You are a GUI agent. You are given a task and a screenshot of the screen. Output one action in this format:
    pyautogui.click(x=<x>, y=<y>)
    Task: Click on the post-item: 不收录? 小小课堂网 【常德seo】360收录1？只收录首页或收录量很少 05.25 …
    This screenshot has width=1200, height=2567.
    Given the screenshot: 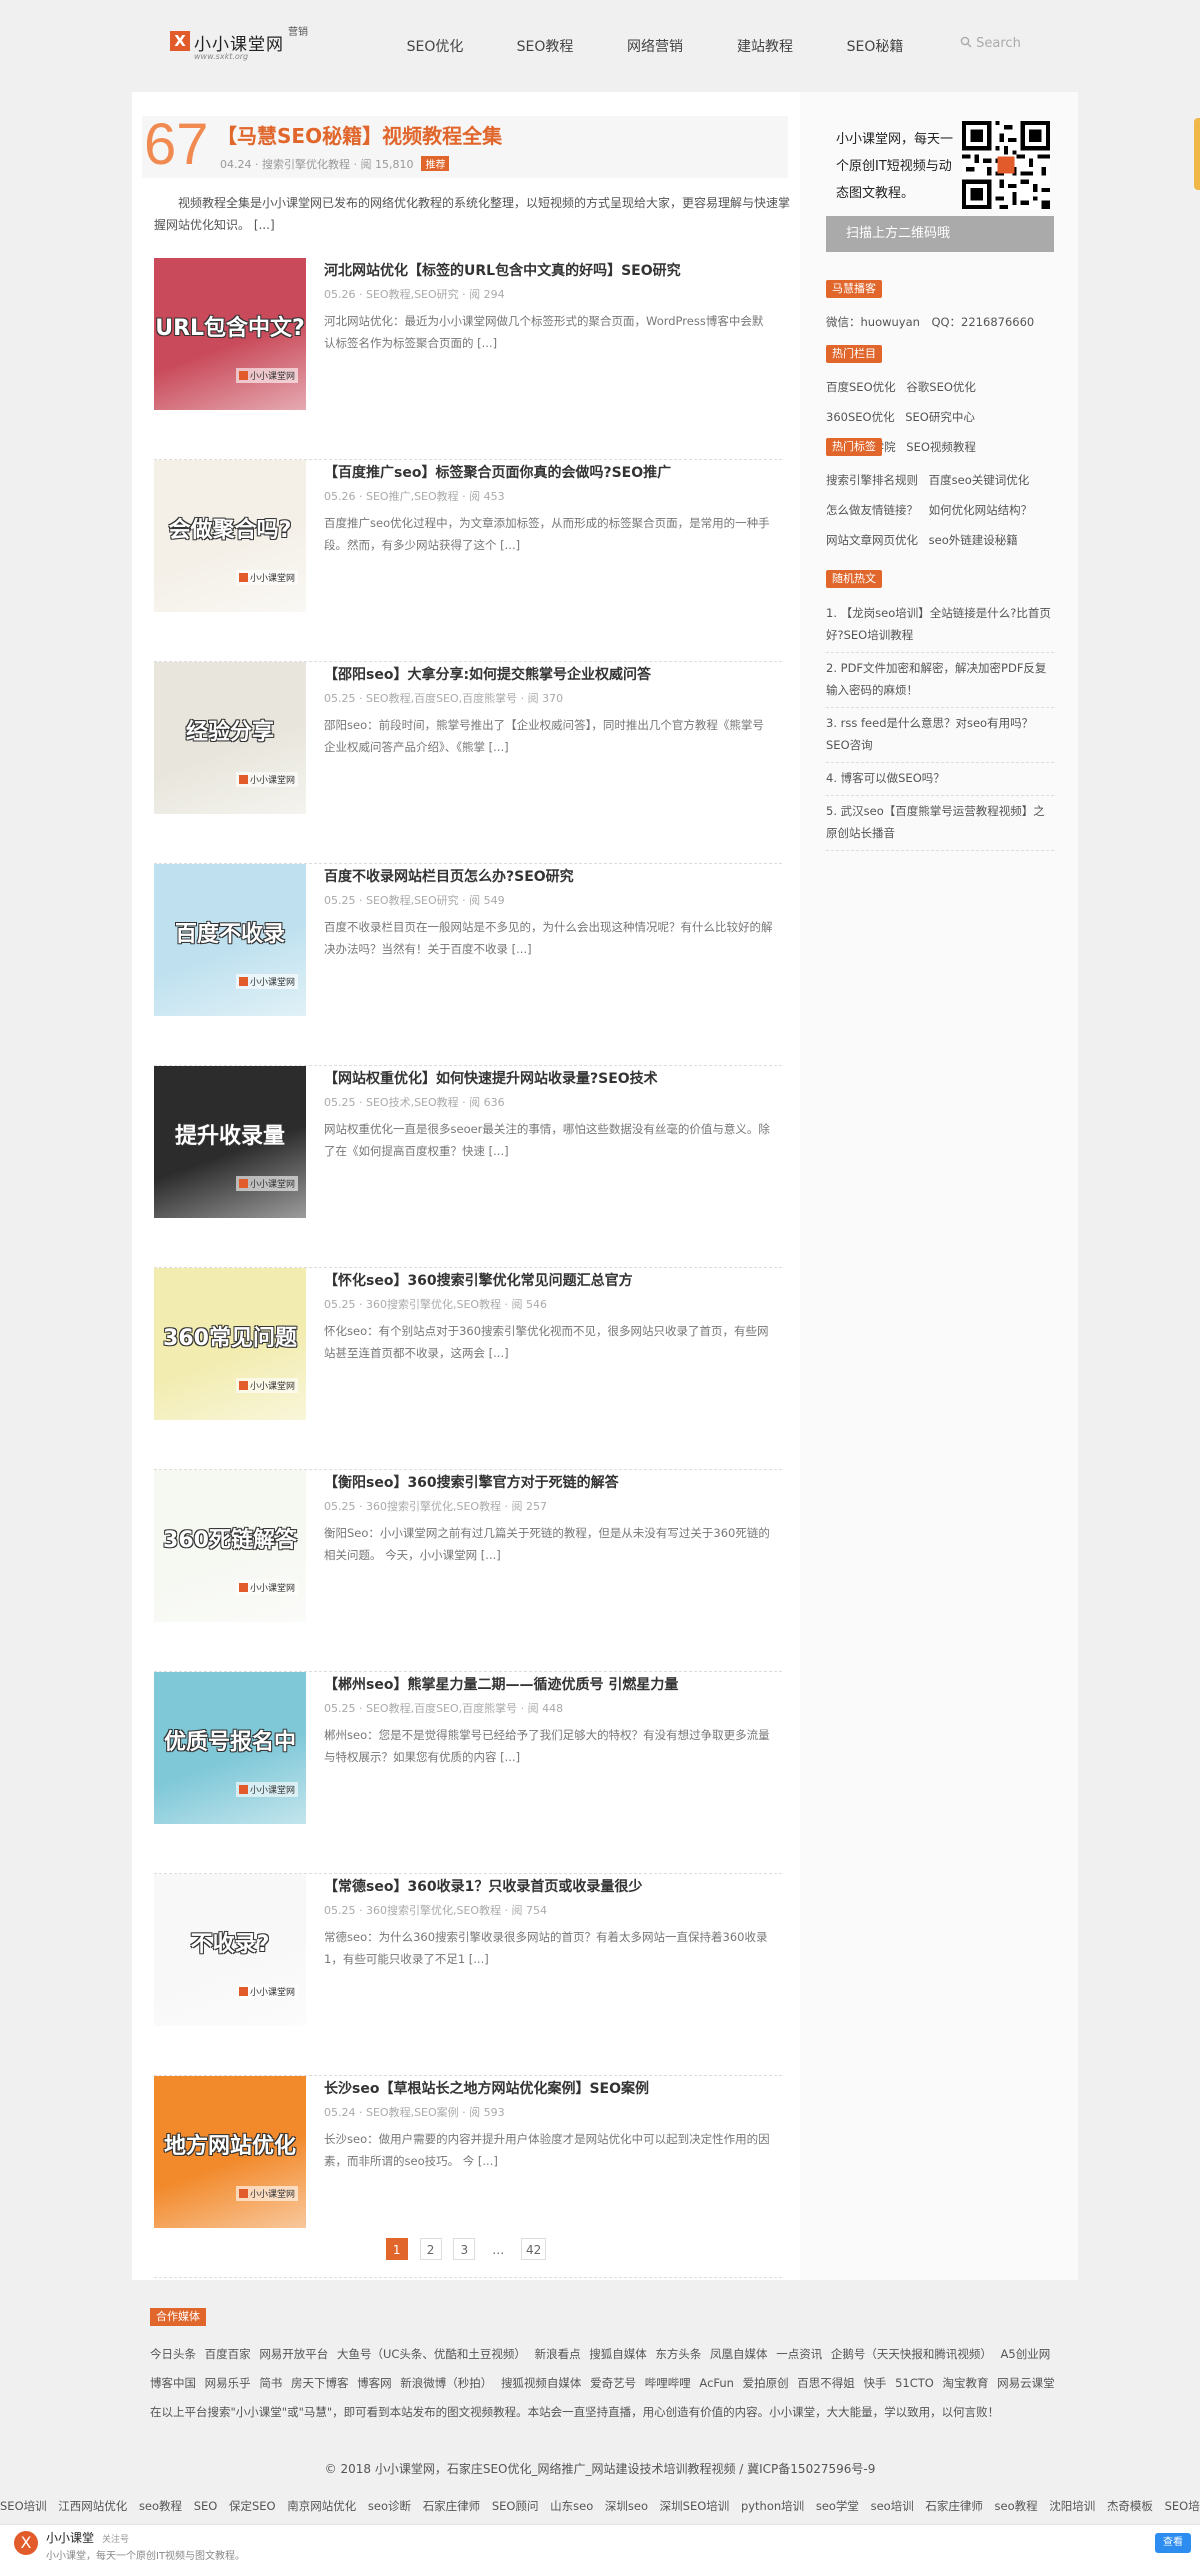 What is the action you would take?
    pyautogui.click(x=468, y=1975)
    